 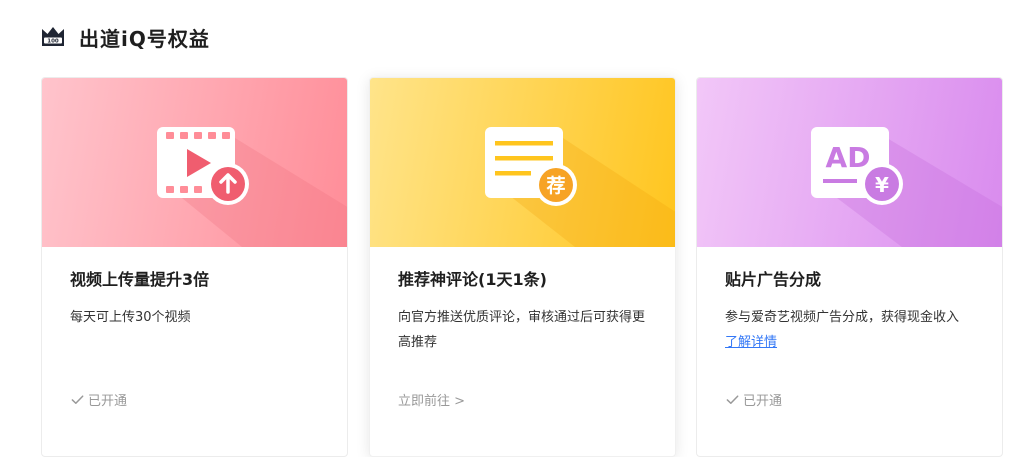 I want to click on ad-revenue-icon: AD ¥, so click(x=906, y=187).